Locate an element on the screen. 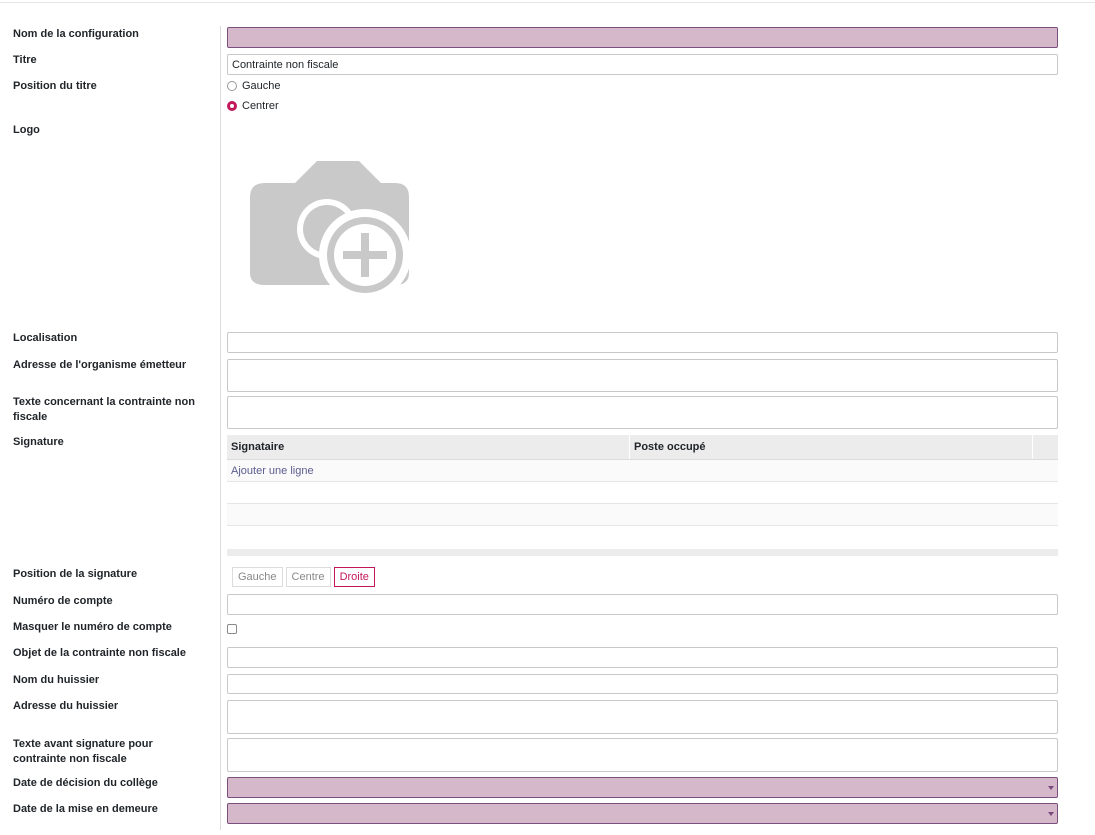 This screenshot has height=835, width=1095. label-position-titre: Position du titre is located at coordinates (55, 86).